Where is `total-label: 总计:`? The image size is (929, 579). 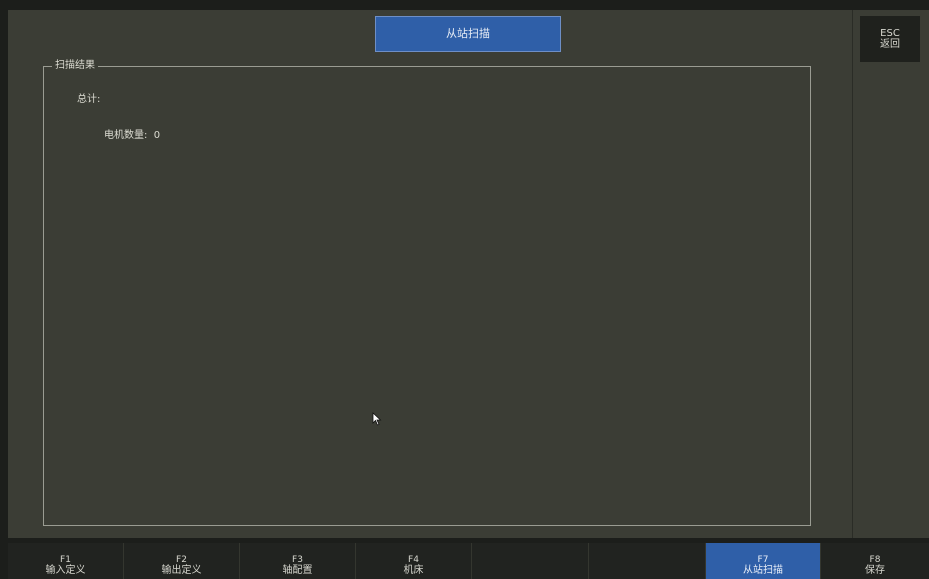
total-label: 总计: is located at coordinates (89, 99).